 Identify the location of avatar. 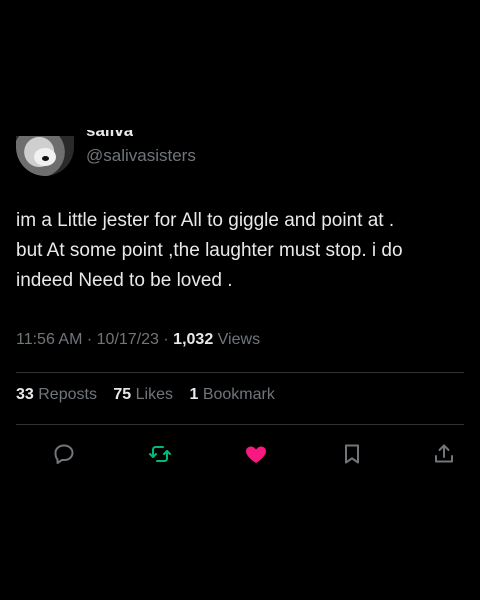
(45, 156).